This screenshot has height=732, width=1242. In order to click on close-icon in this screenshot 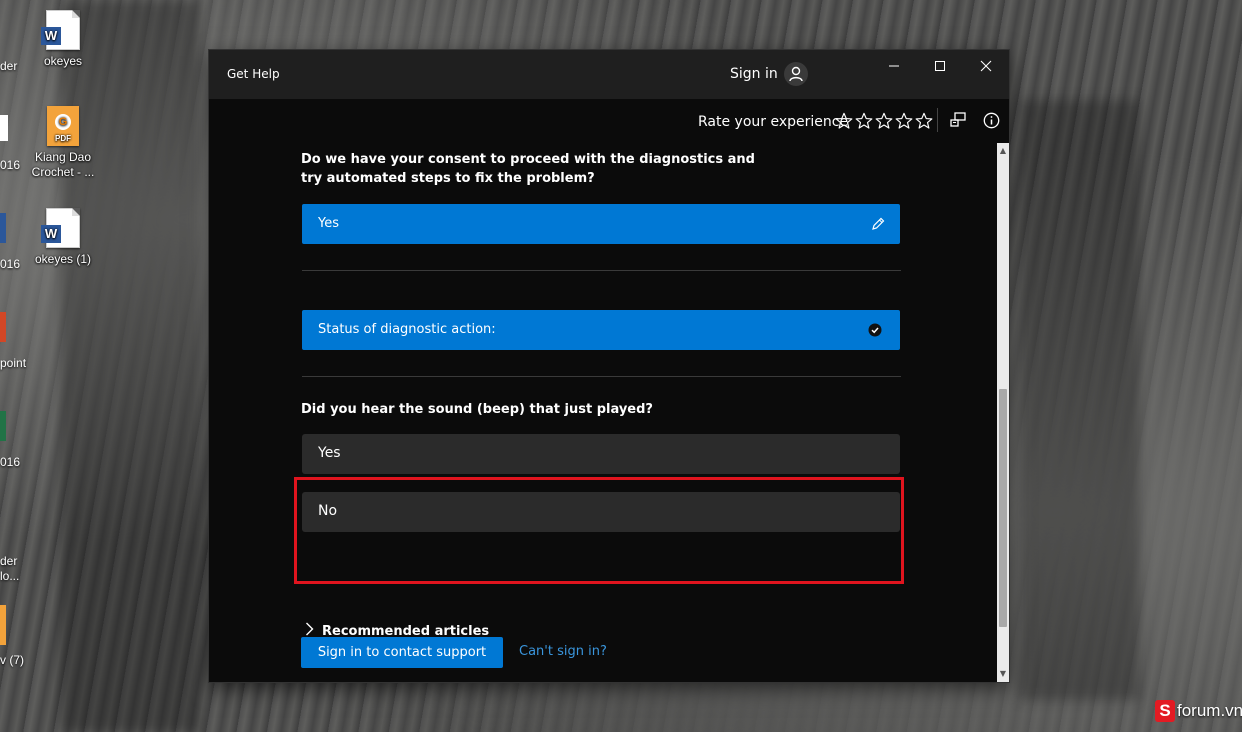, I will do `click(986, 66)`.